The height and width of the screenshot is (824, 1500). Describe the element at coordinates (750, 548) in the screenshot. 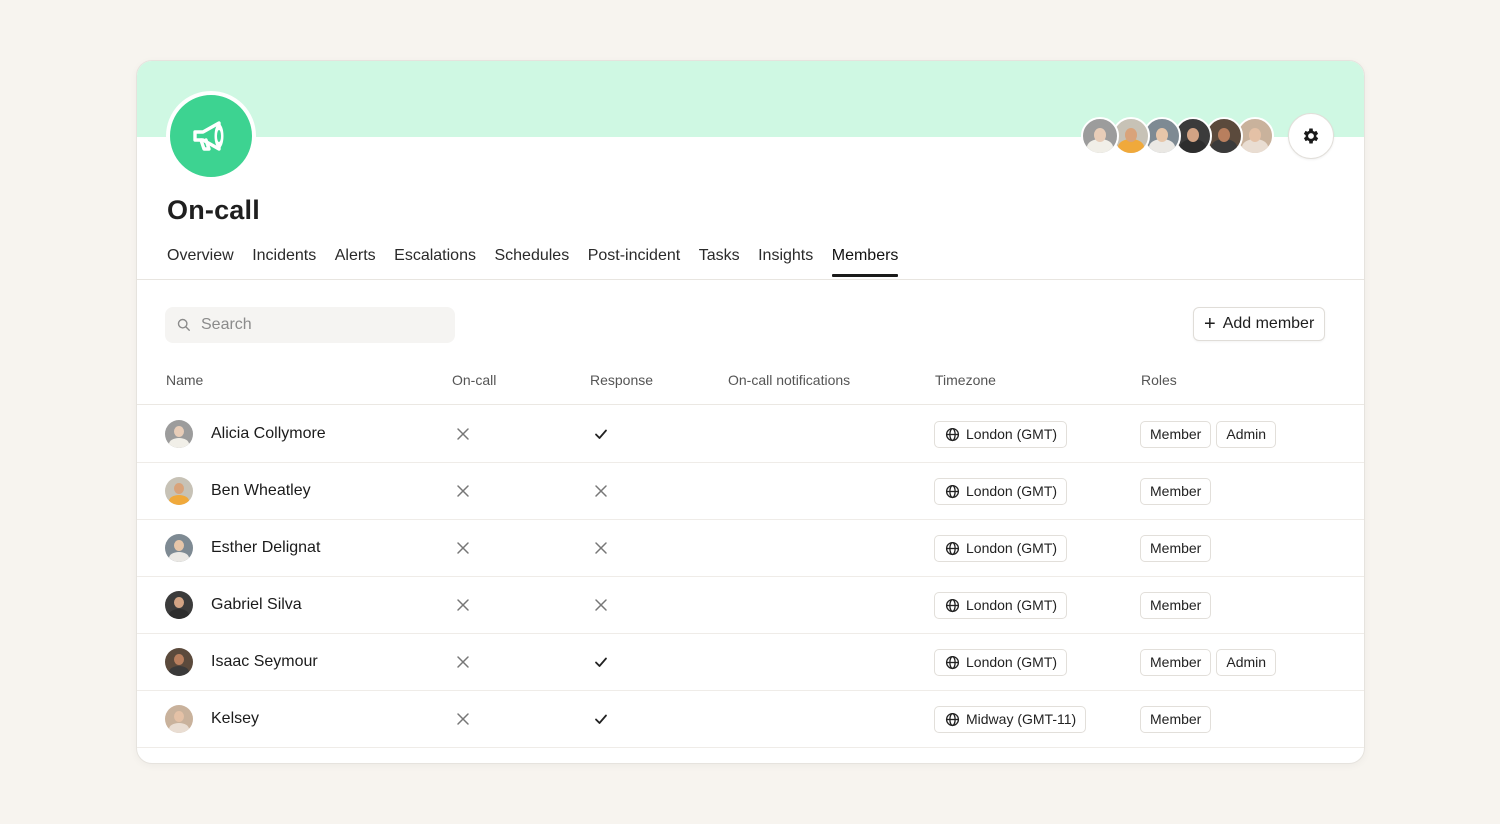

I see `table-row: Esther Delignat London (GMT) Member` at that location.